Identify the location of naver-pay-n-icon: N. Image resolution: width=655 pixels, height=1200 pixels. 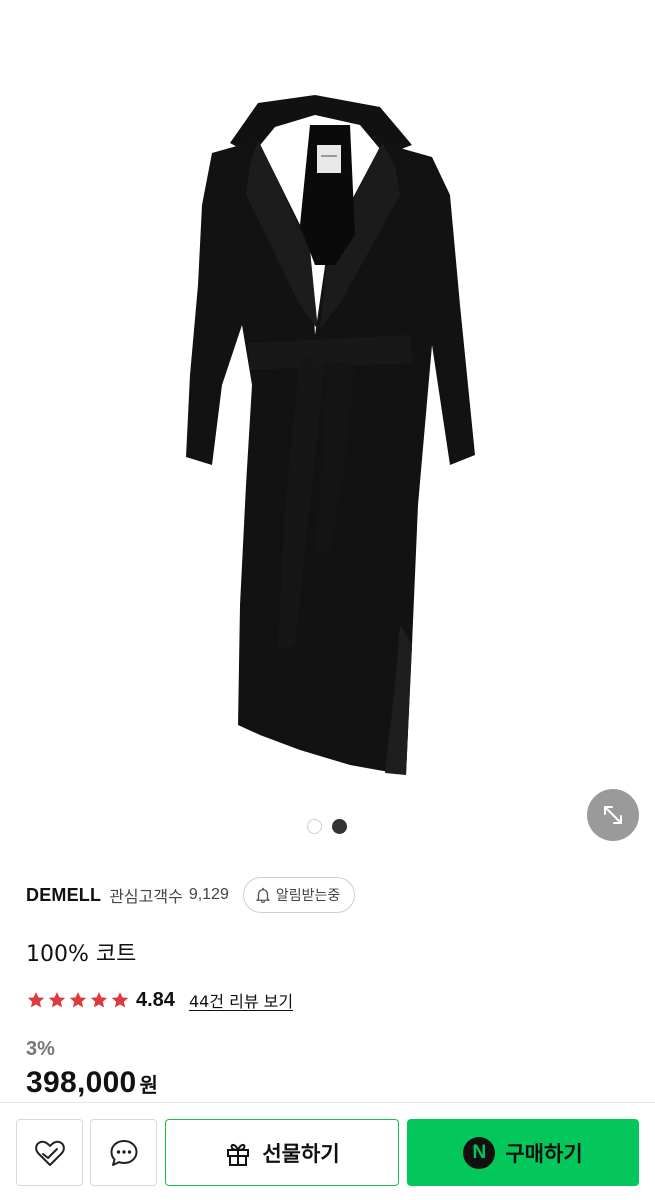
(479, 1152).